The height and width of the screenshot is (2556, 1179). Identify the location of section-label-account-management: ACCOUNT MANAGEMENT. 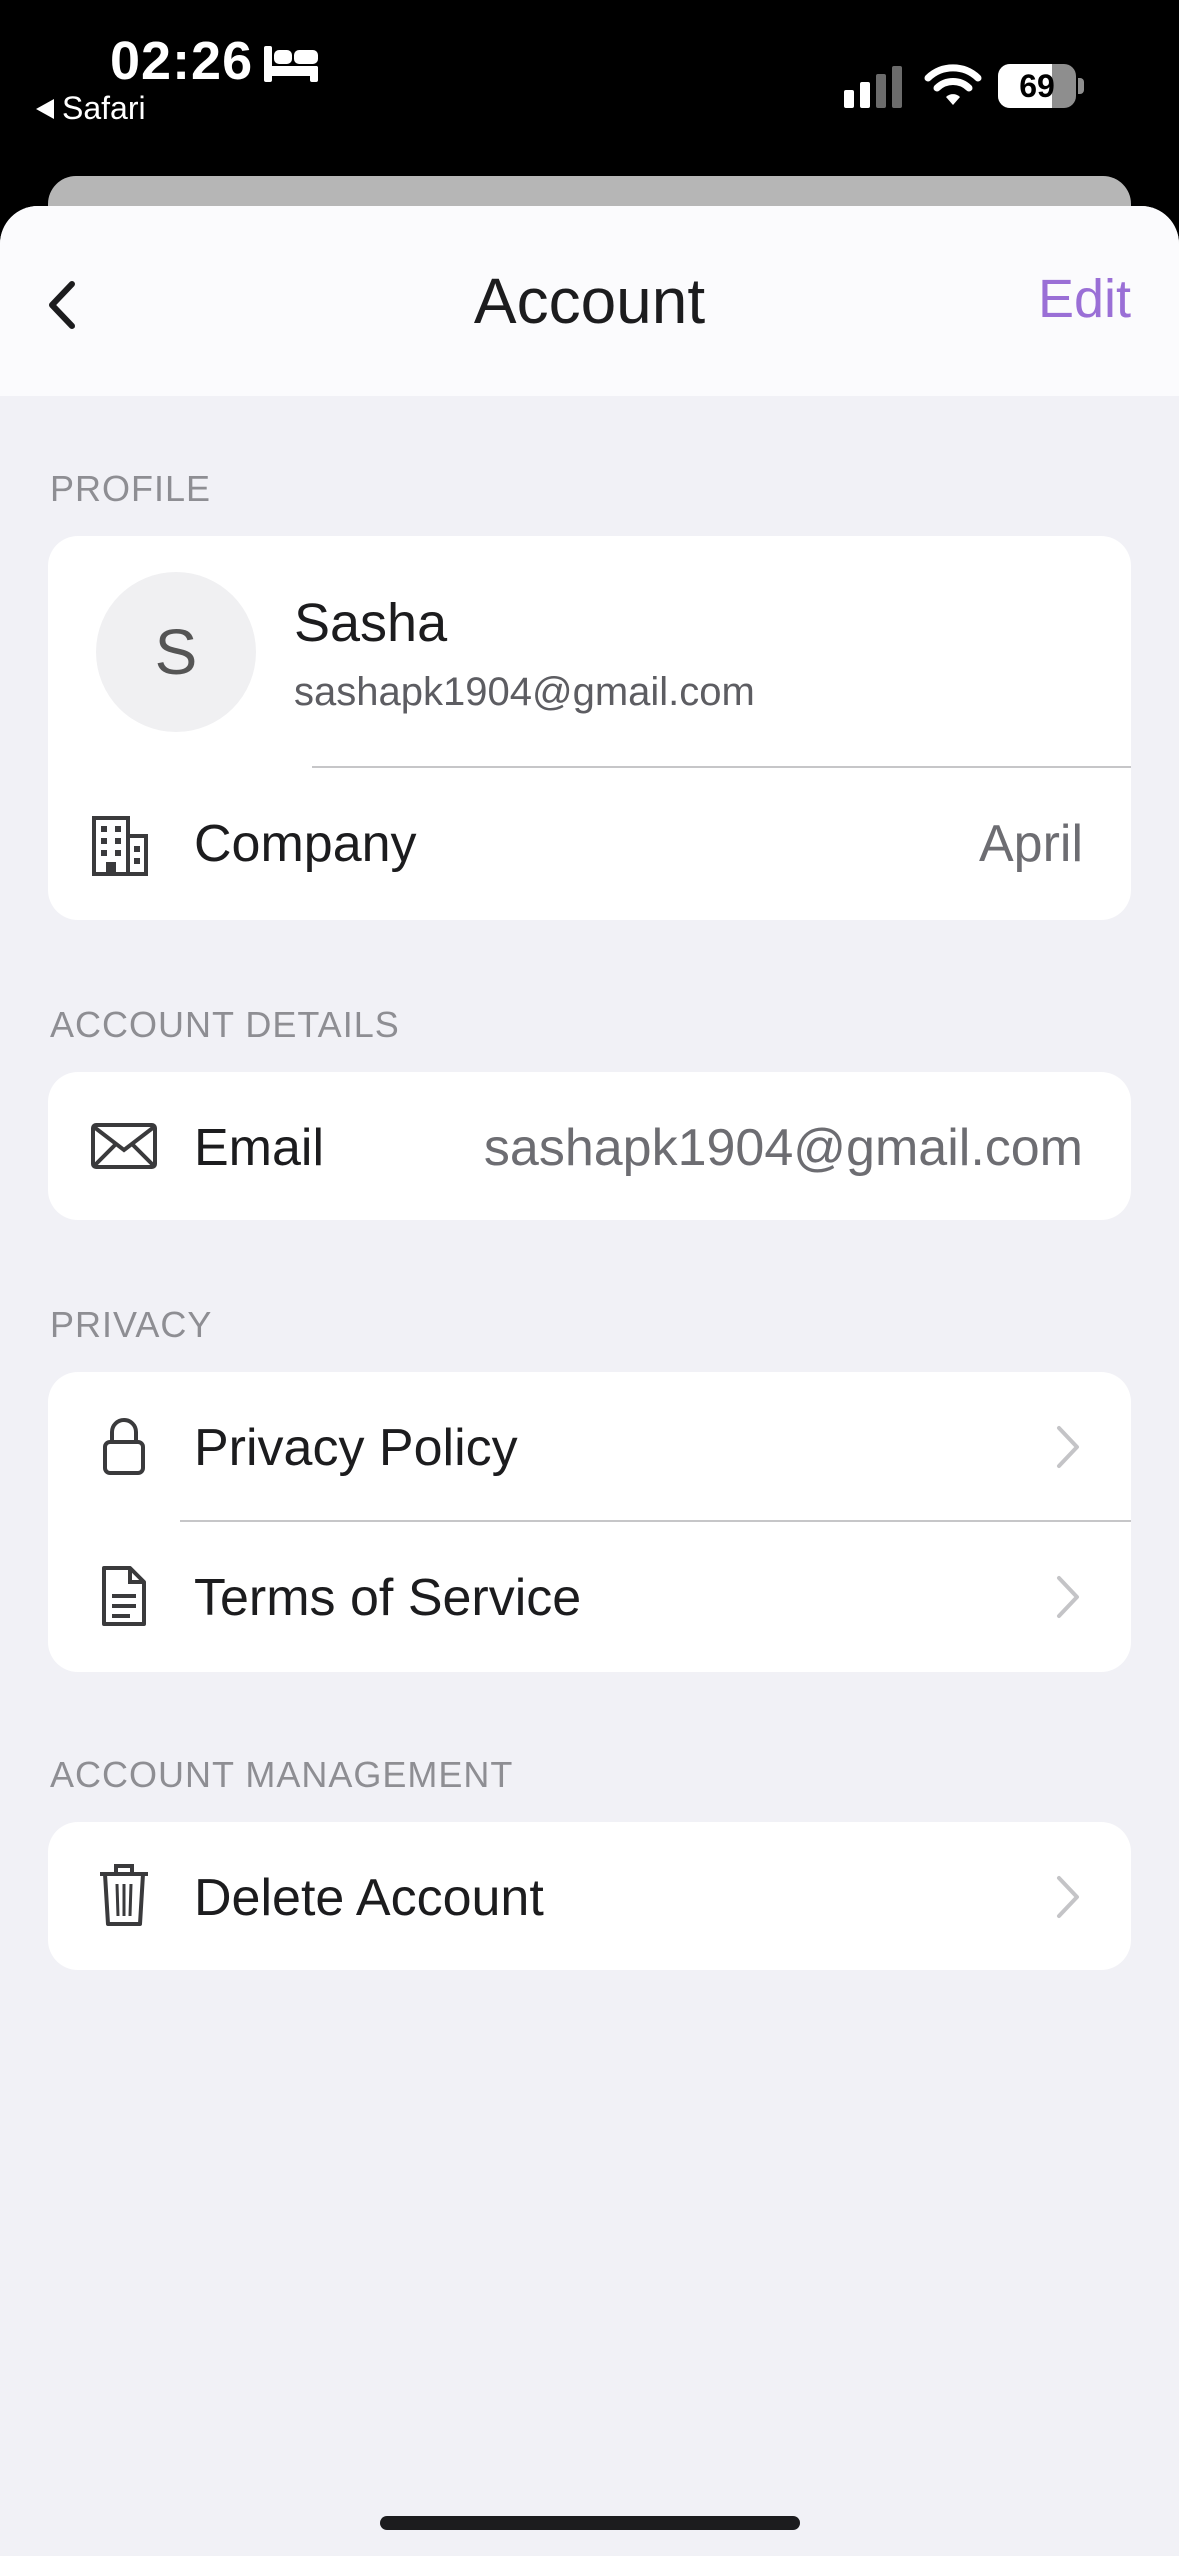
(282, 1774).